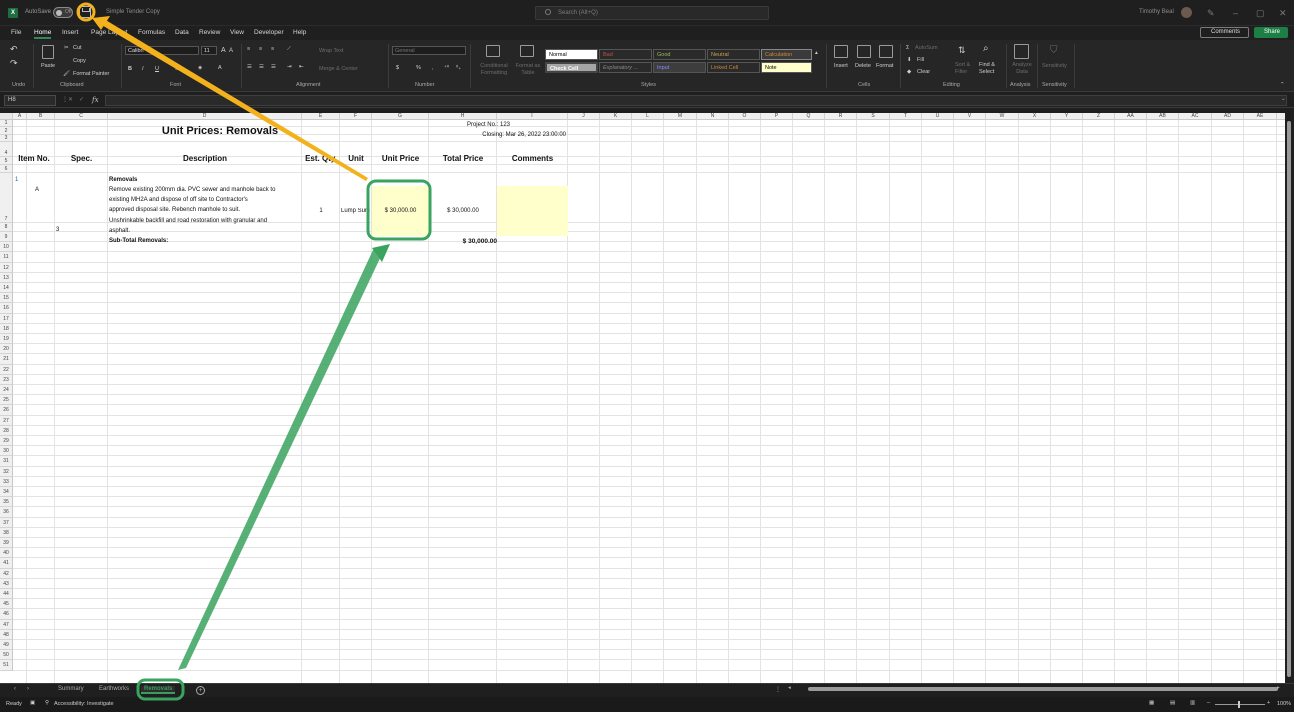  What do you see at coordinates (1067, 116) in the screenshot?
I see `column-header: Y` at bounding box center [1067, 116].